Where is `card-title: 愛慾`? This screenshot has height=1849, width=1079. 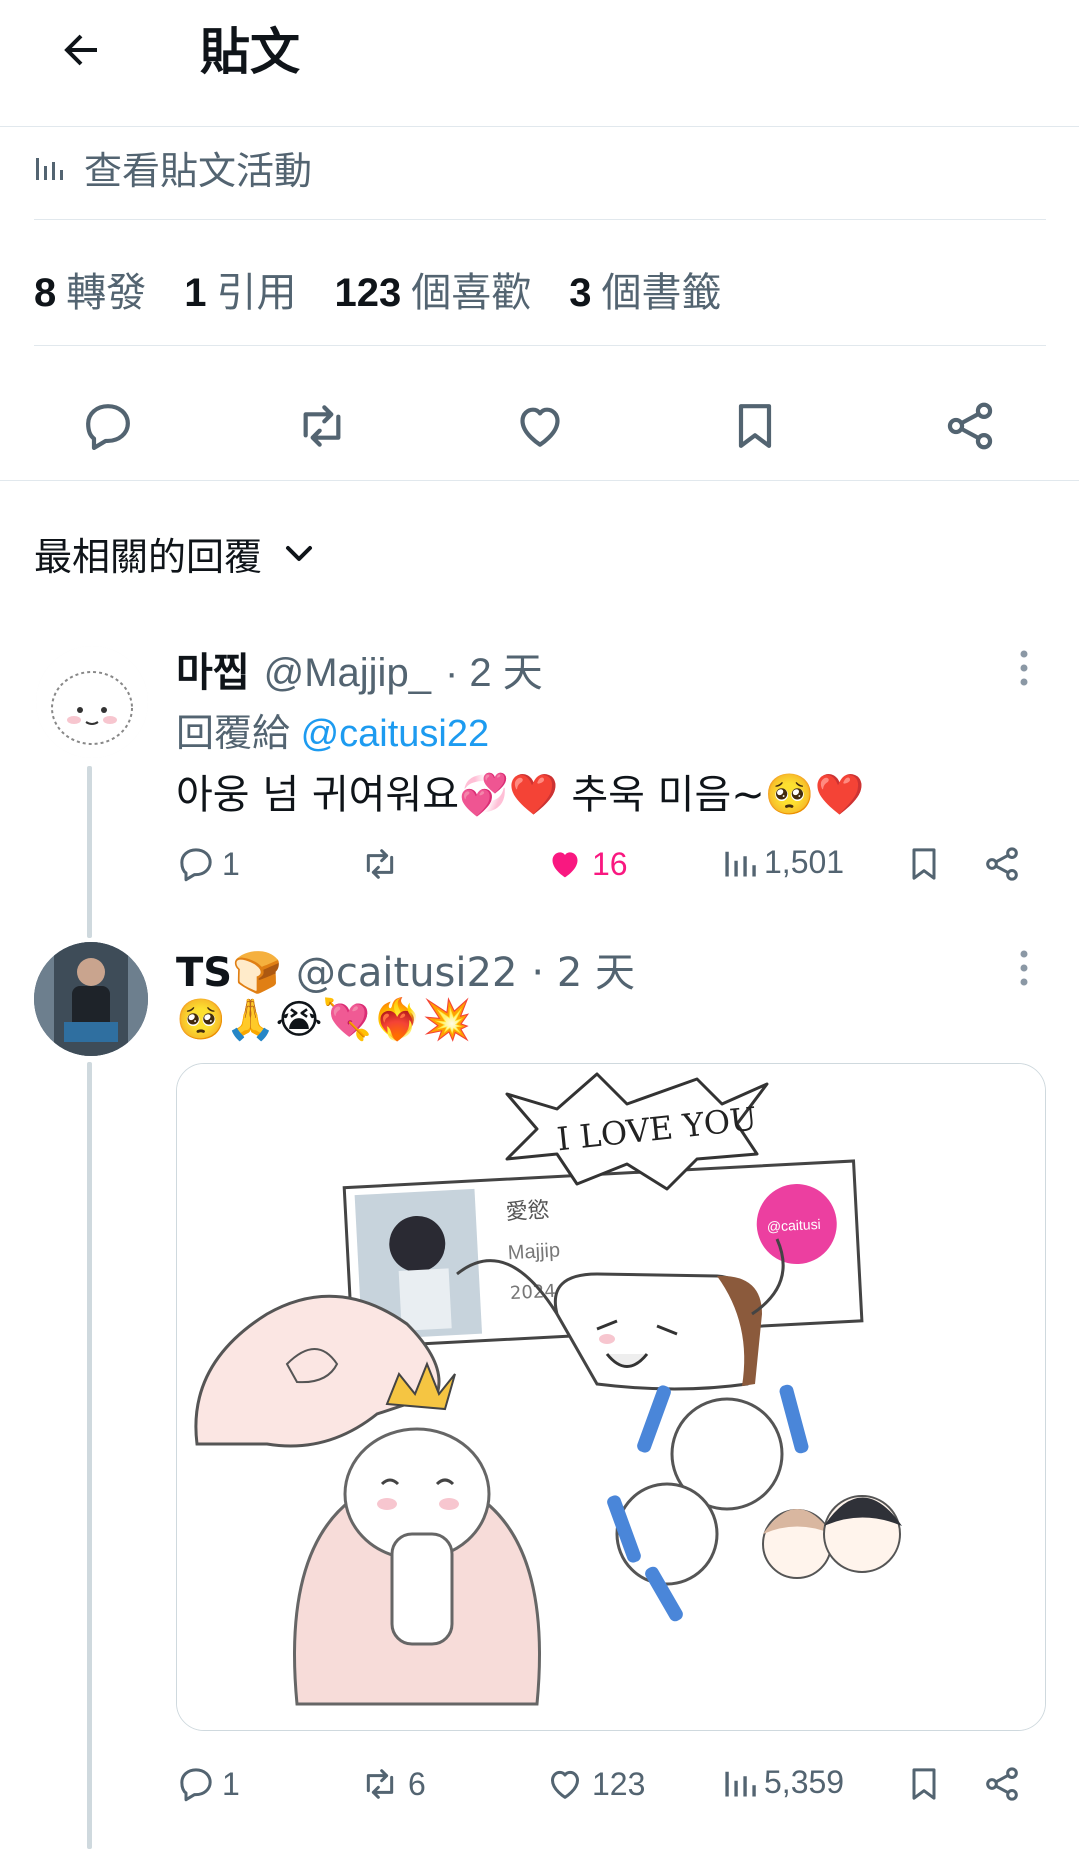
card-title: 愛慾 is located at coordinates (527, 1211).